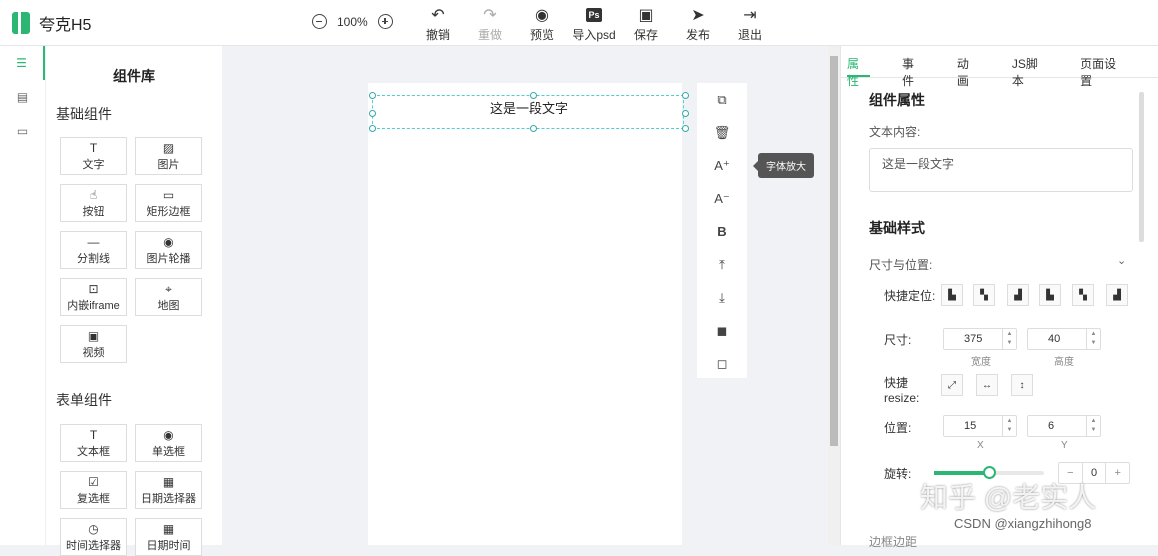 Image resolution: width=1158 pixels, height=556 pixels. What do you see at coordinates (594, 35) in the screenshot?
I see `toolbar-label: 导入psd` at bounding box center [594, 35].